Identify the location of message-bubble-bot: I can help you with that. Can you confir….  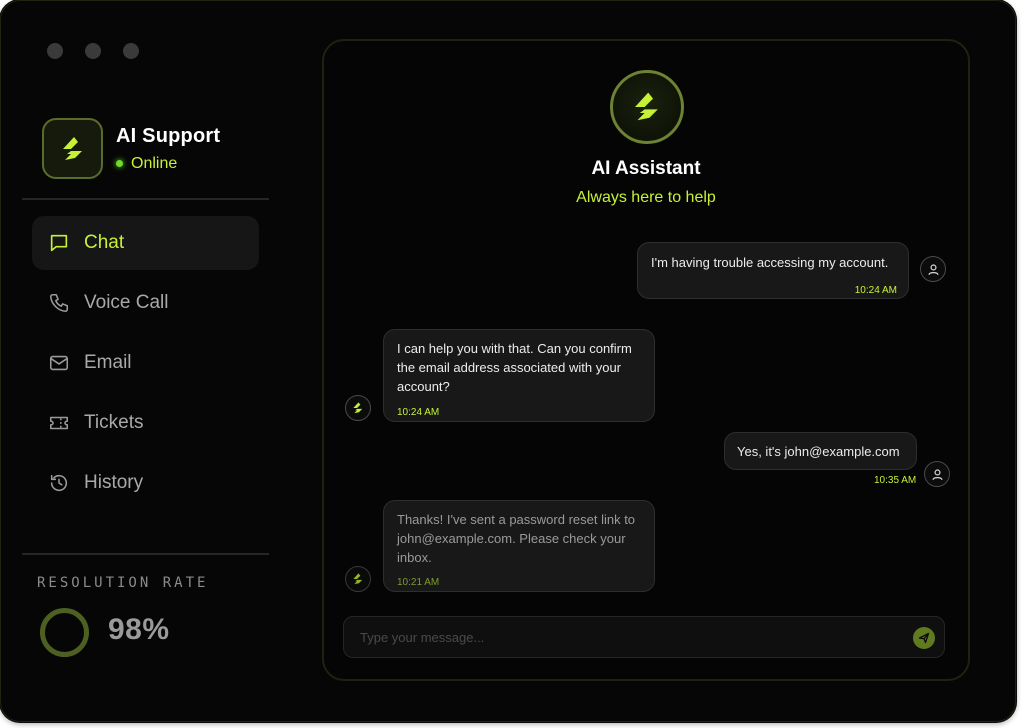
(519, 375).